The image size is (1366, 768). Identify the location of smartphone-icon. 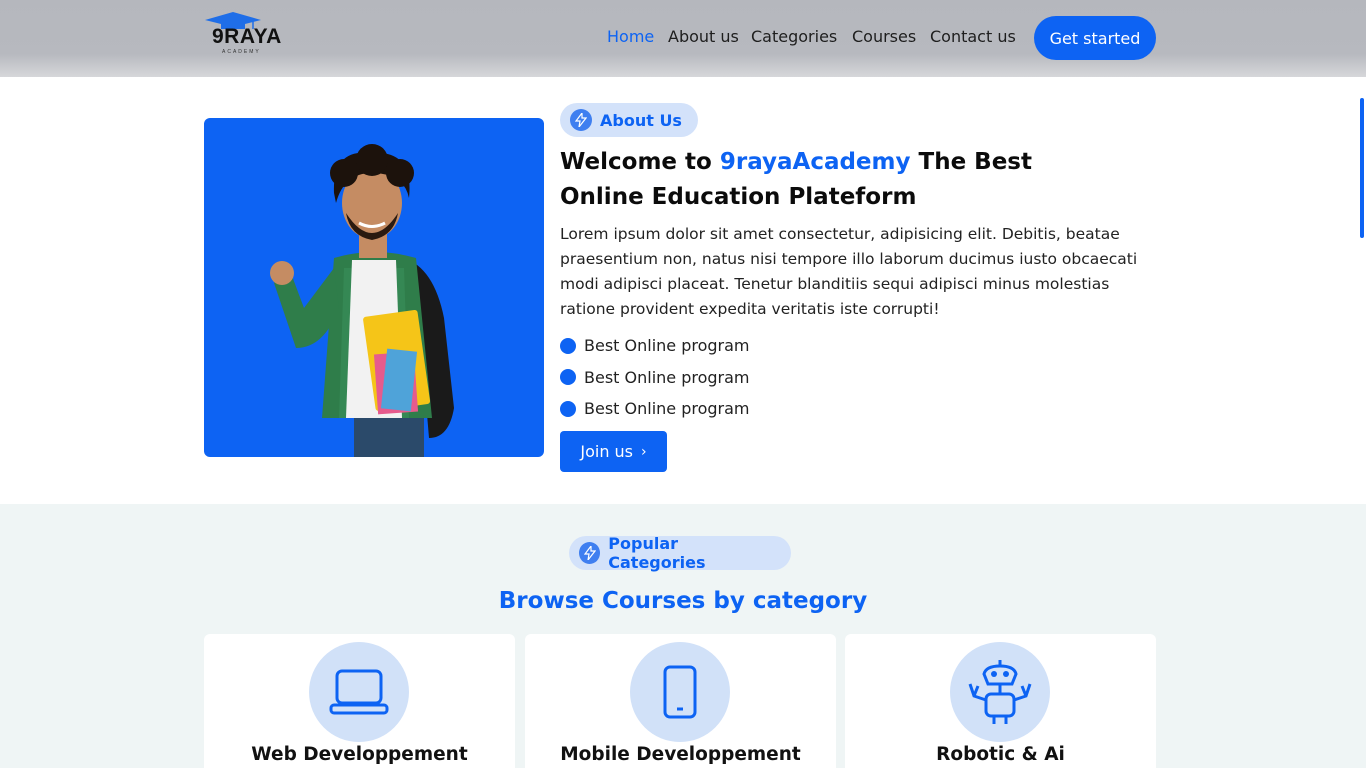
(680, 692).